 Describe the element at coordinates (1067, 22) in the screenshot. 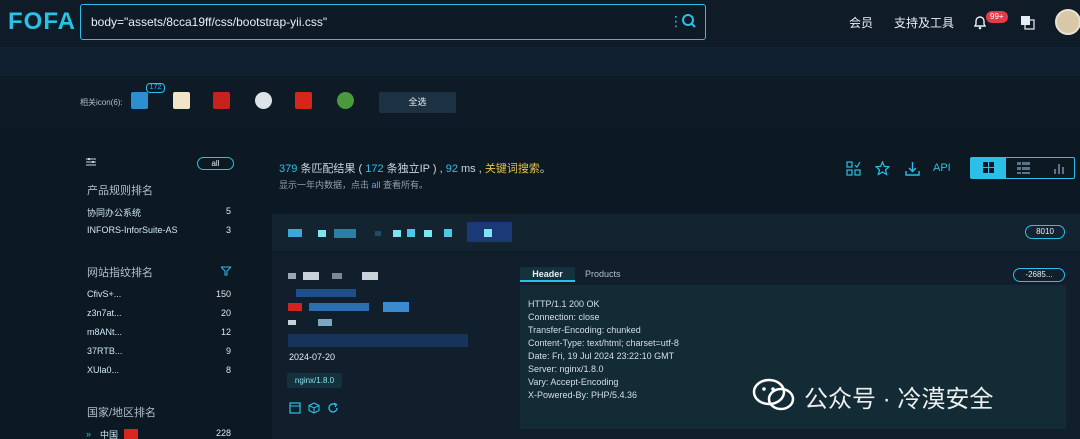

I see `user-avatar` at that location.